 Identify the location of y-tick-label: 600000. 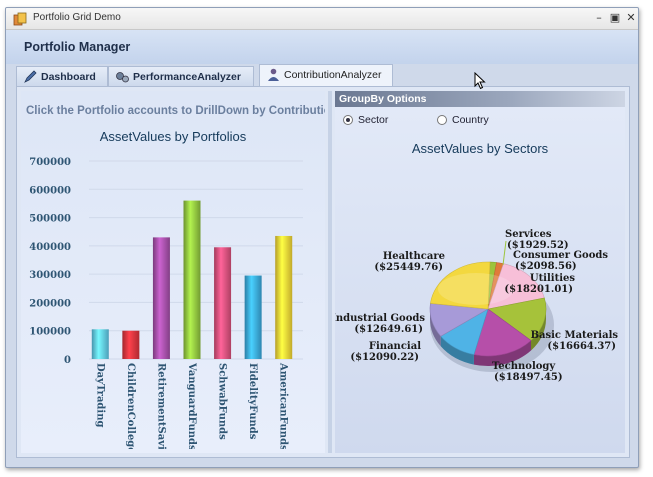
(50, 190).